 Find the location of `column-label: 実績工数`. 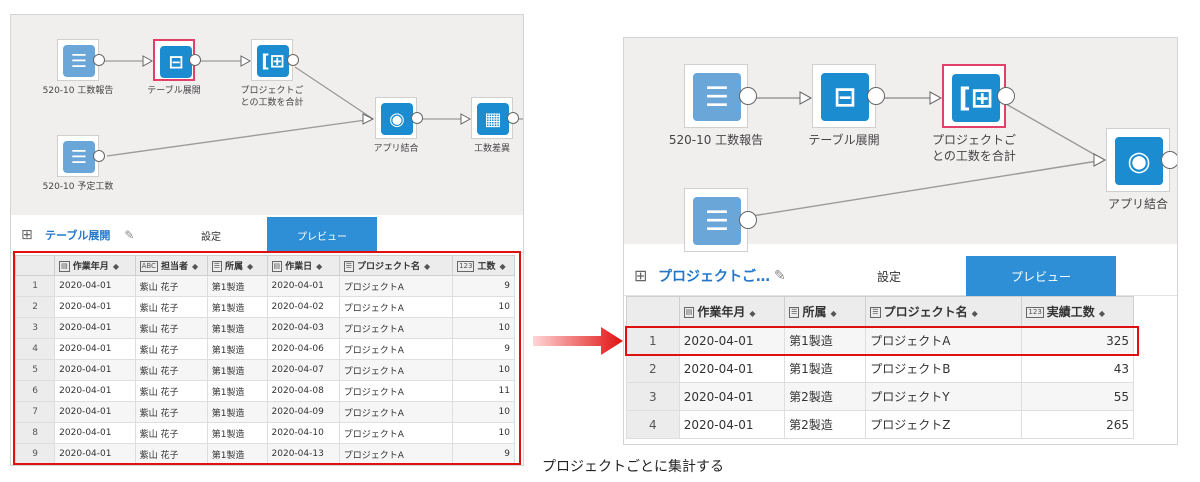

column-label: 実績工数 is located at coordinates (1070, 312).